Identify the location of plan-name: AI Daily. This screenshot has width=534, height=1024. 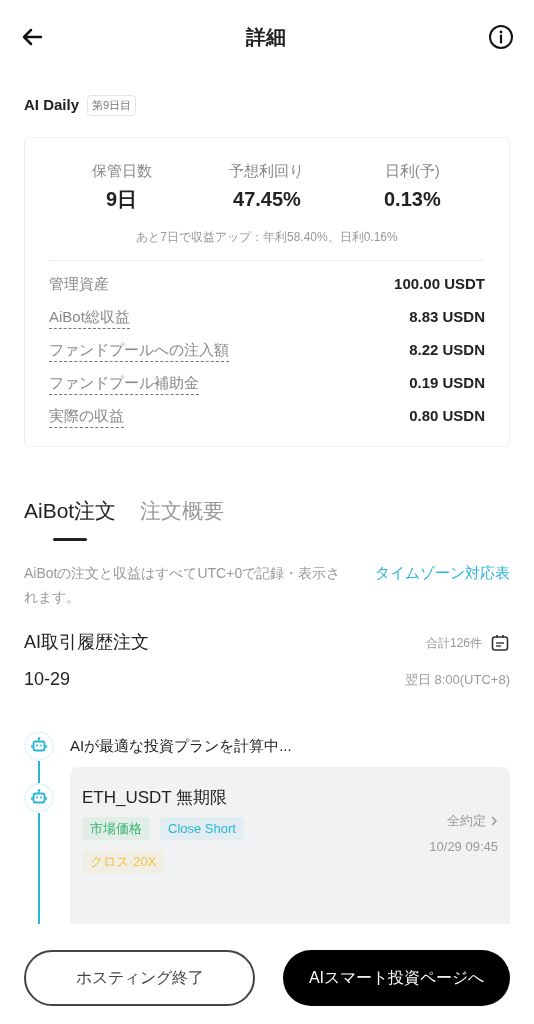
(52, 105).